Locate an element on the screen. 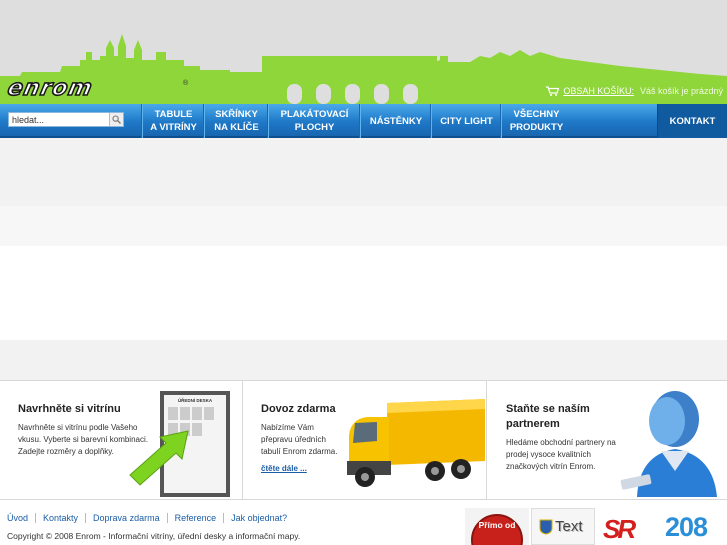 Image resolution: width=727 pixels, height=545 pixels. nav-item-label: CITY LIGHT is located at coordinates (466, 121).